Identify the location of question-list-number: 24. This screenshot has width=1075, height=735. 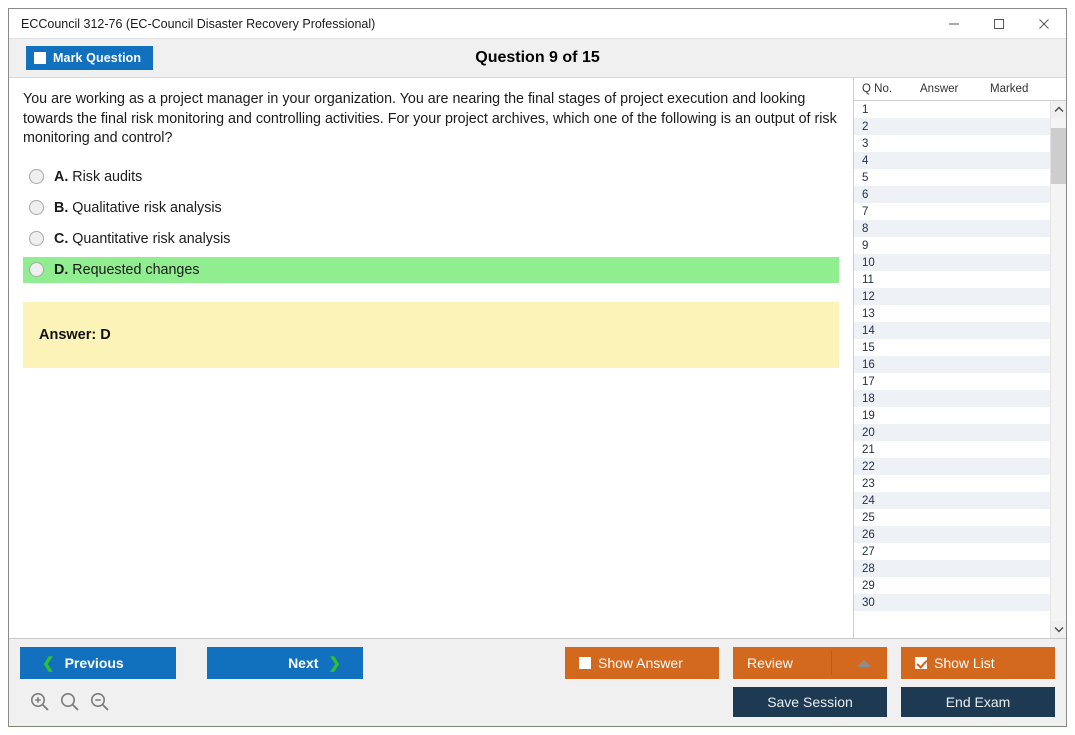
(868, 500).